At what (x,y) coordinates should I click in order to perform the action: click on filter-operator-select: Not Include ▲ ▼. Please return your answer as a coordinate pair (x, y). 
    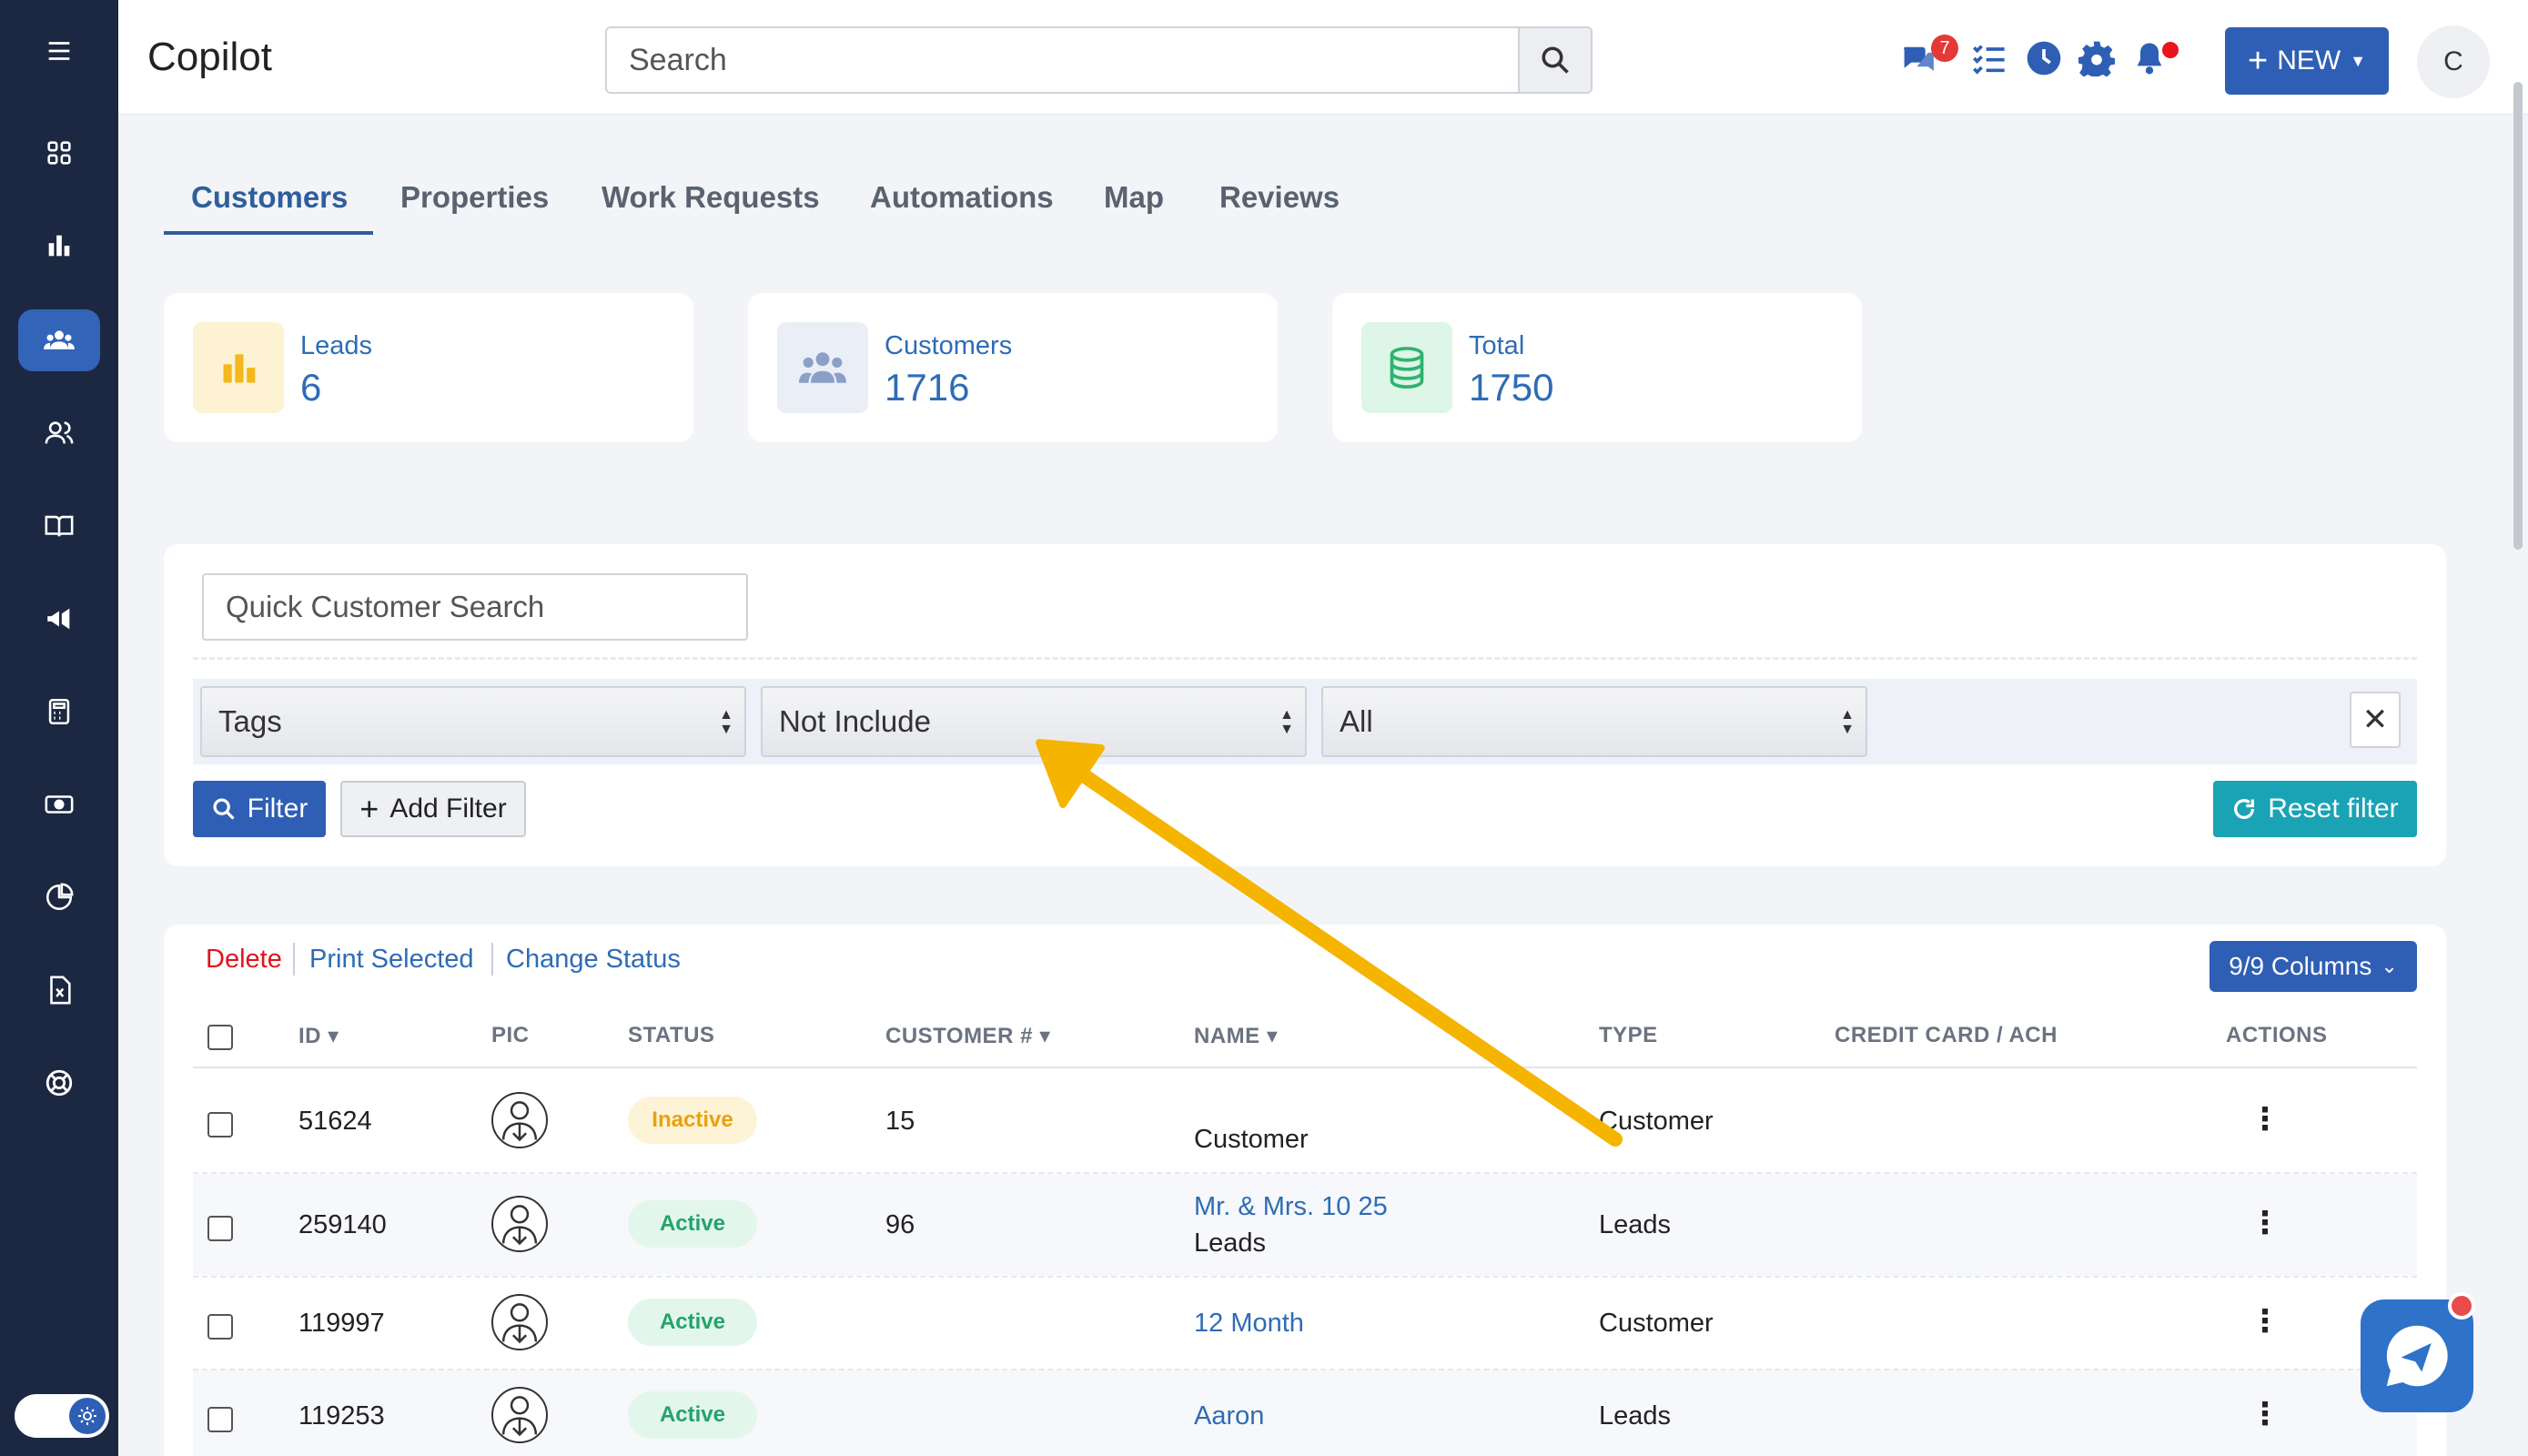
    Looking at the image, I should click on (1034, 721).